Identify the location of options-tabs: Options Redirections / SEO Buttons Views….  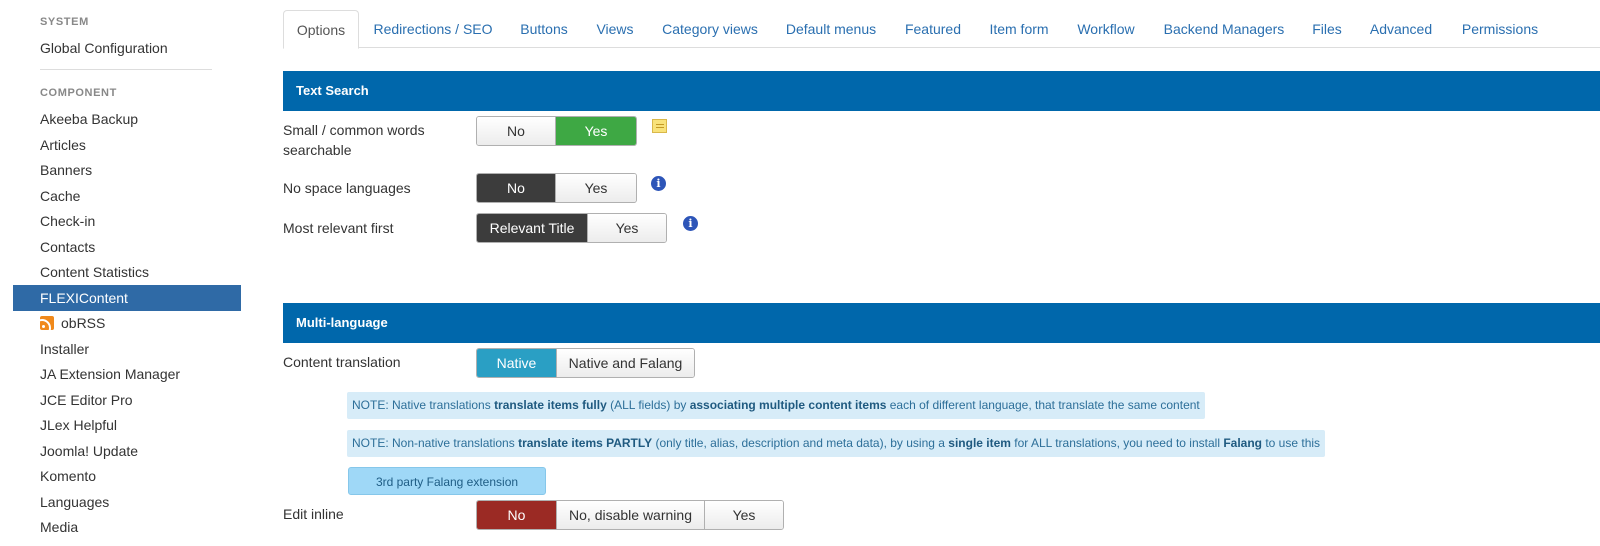
(941, 29).